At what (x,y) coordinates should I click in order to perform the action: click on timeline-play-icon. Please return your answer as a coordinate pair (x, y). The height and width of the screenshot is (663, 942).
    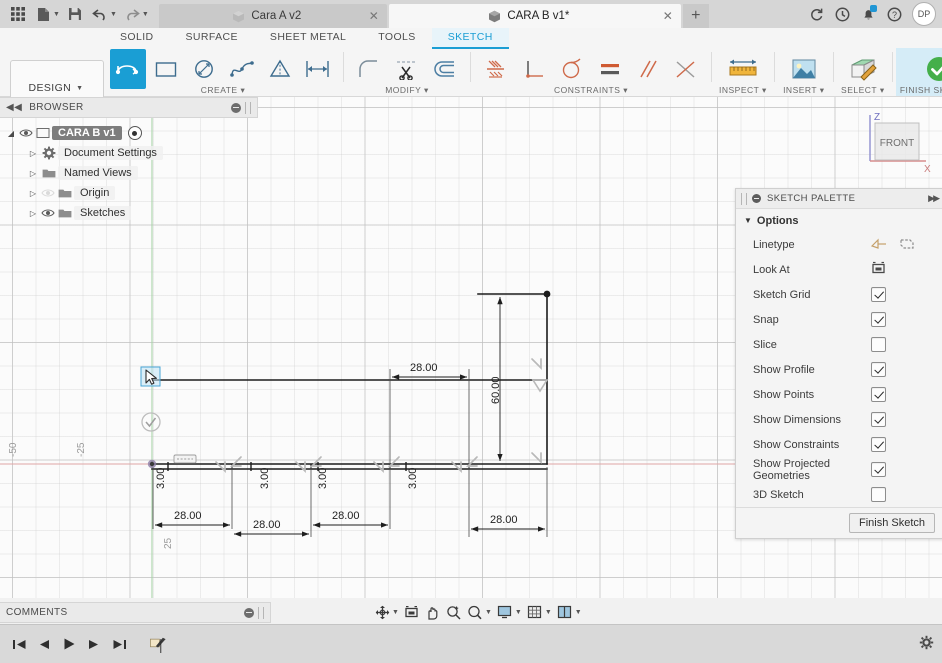
    Looking at the image, I should click on (69, 644).